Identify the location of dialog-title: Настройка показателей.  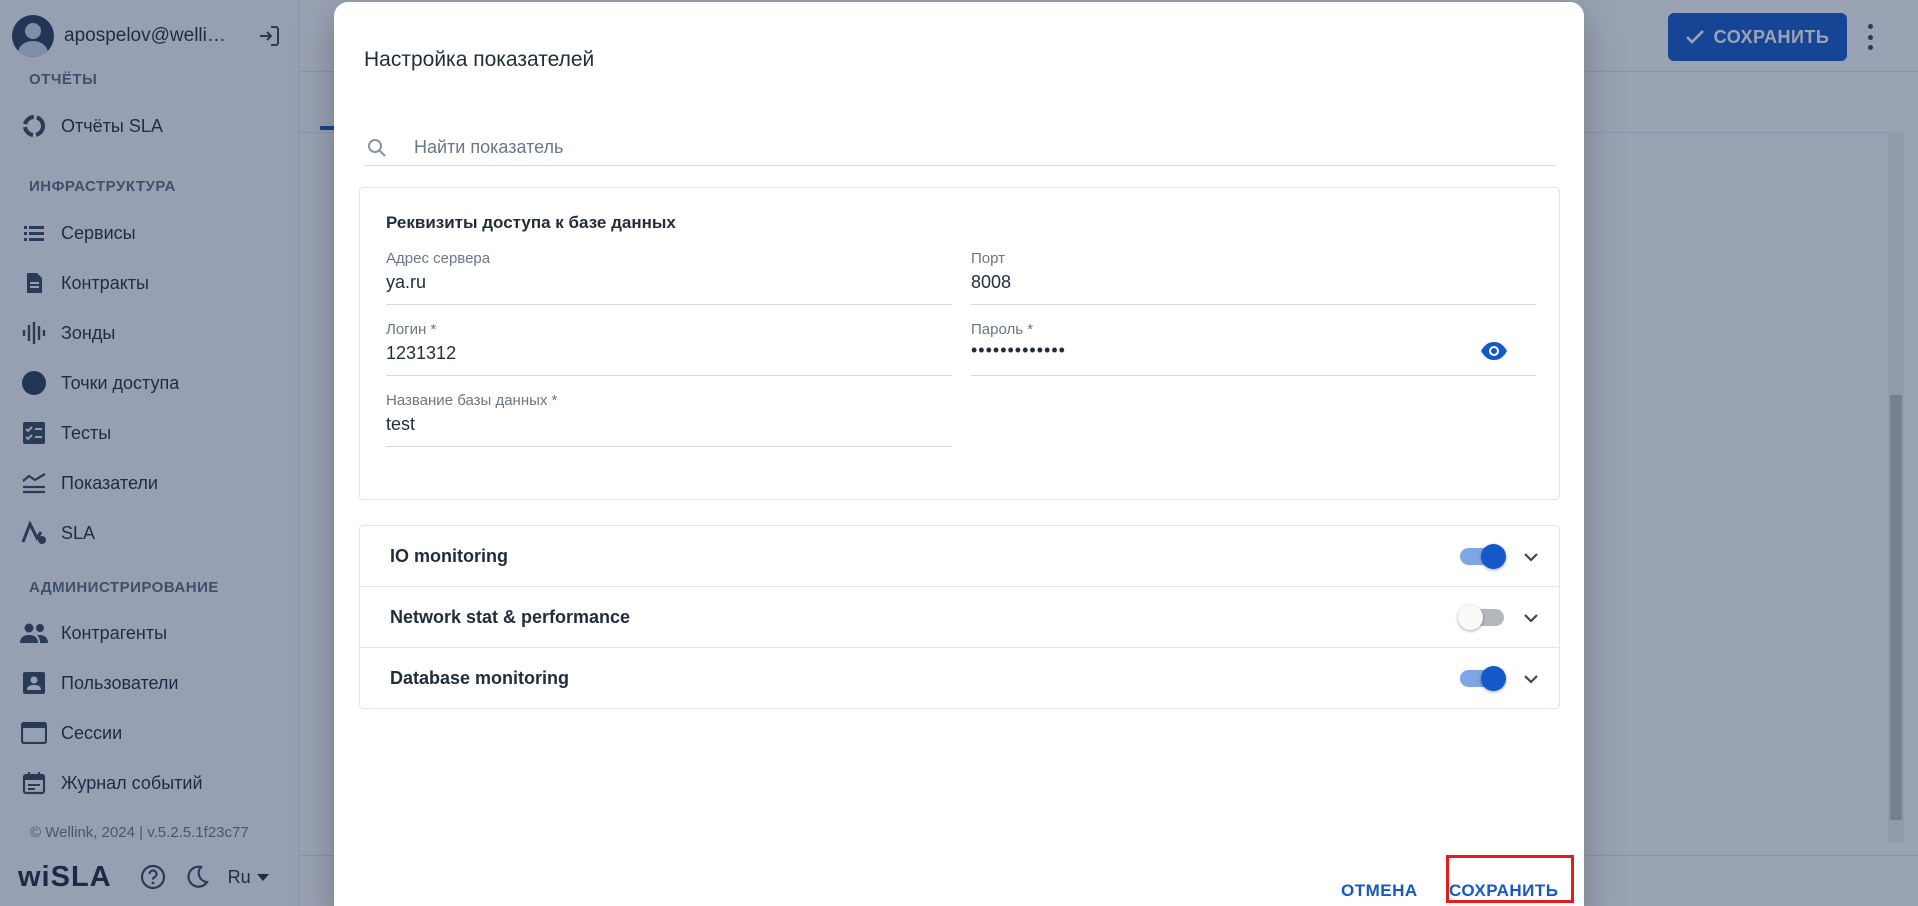
(479, 59).